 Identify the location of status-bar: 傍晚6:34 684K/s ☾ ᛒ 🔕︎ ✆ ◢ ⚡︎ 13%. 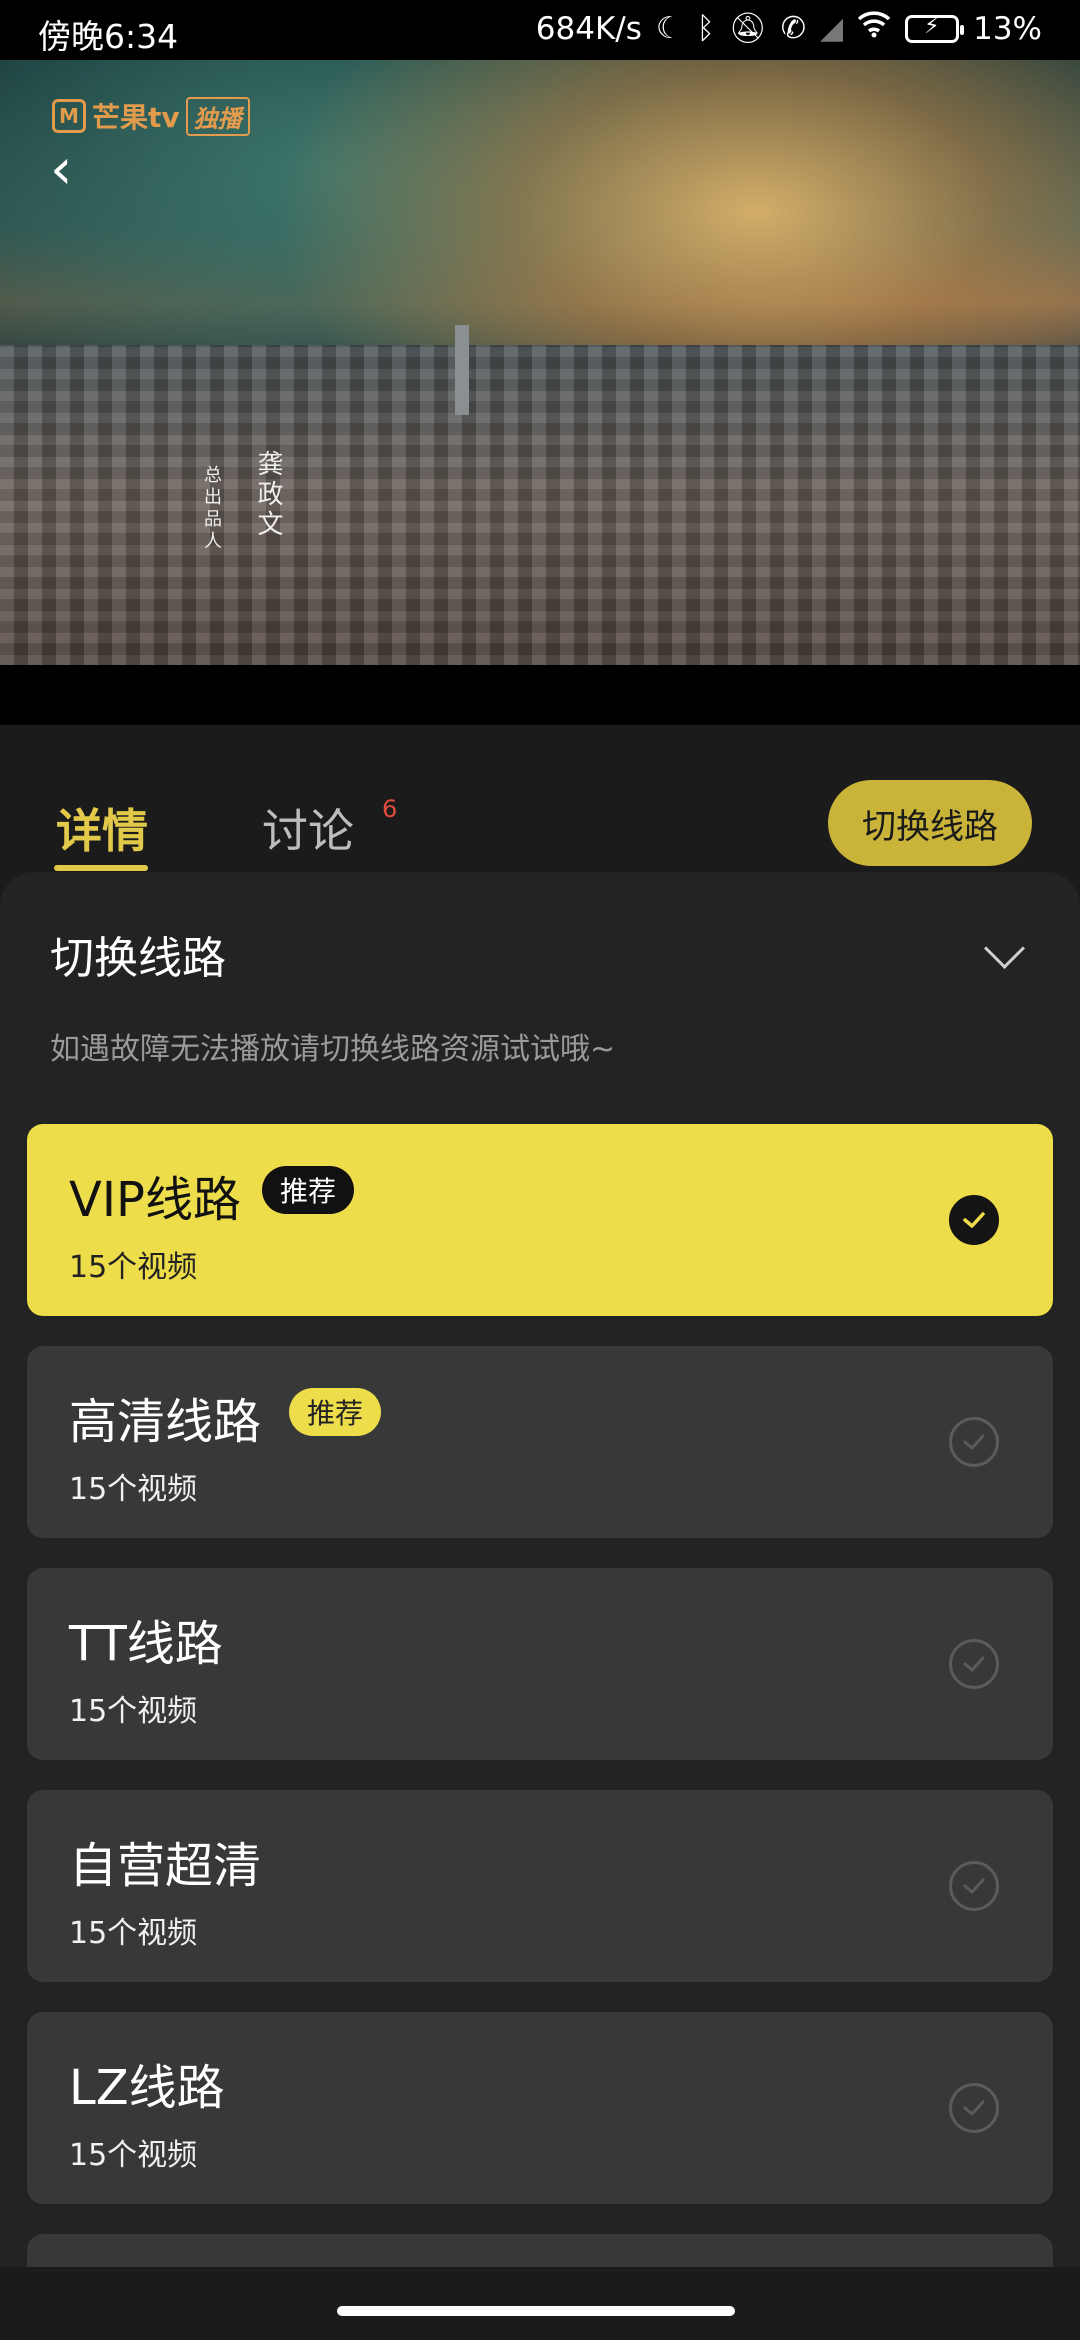
(540, 30).